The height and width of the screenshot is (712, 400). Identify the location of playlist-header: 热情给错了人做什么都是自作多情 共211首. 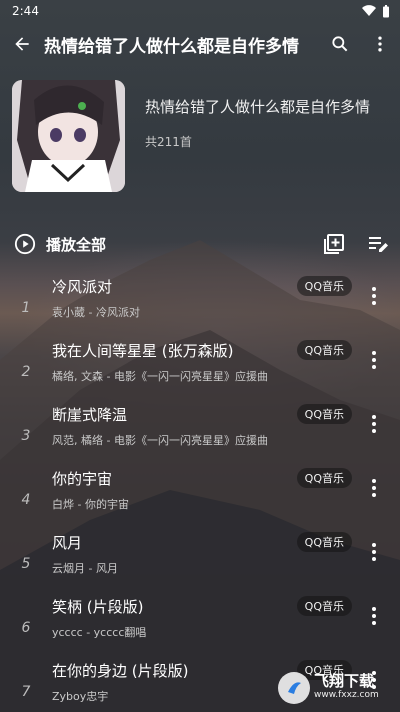
(200, 136).